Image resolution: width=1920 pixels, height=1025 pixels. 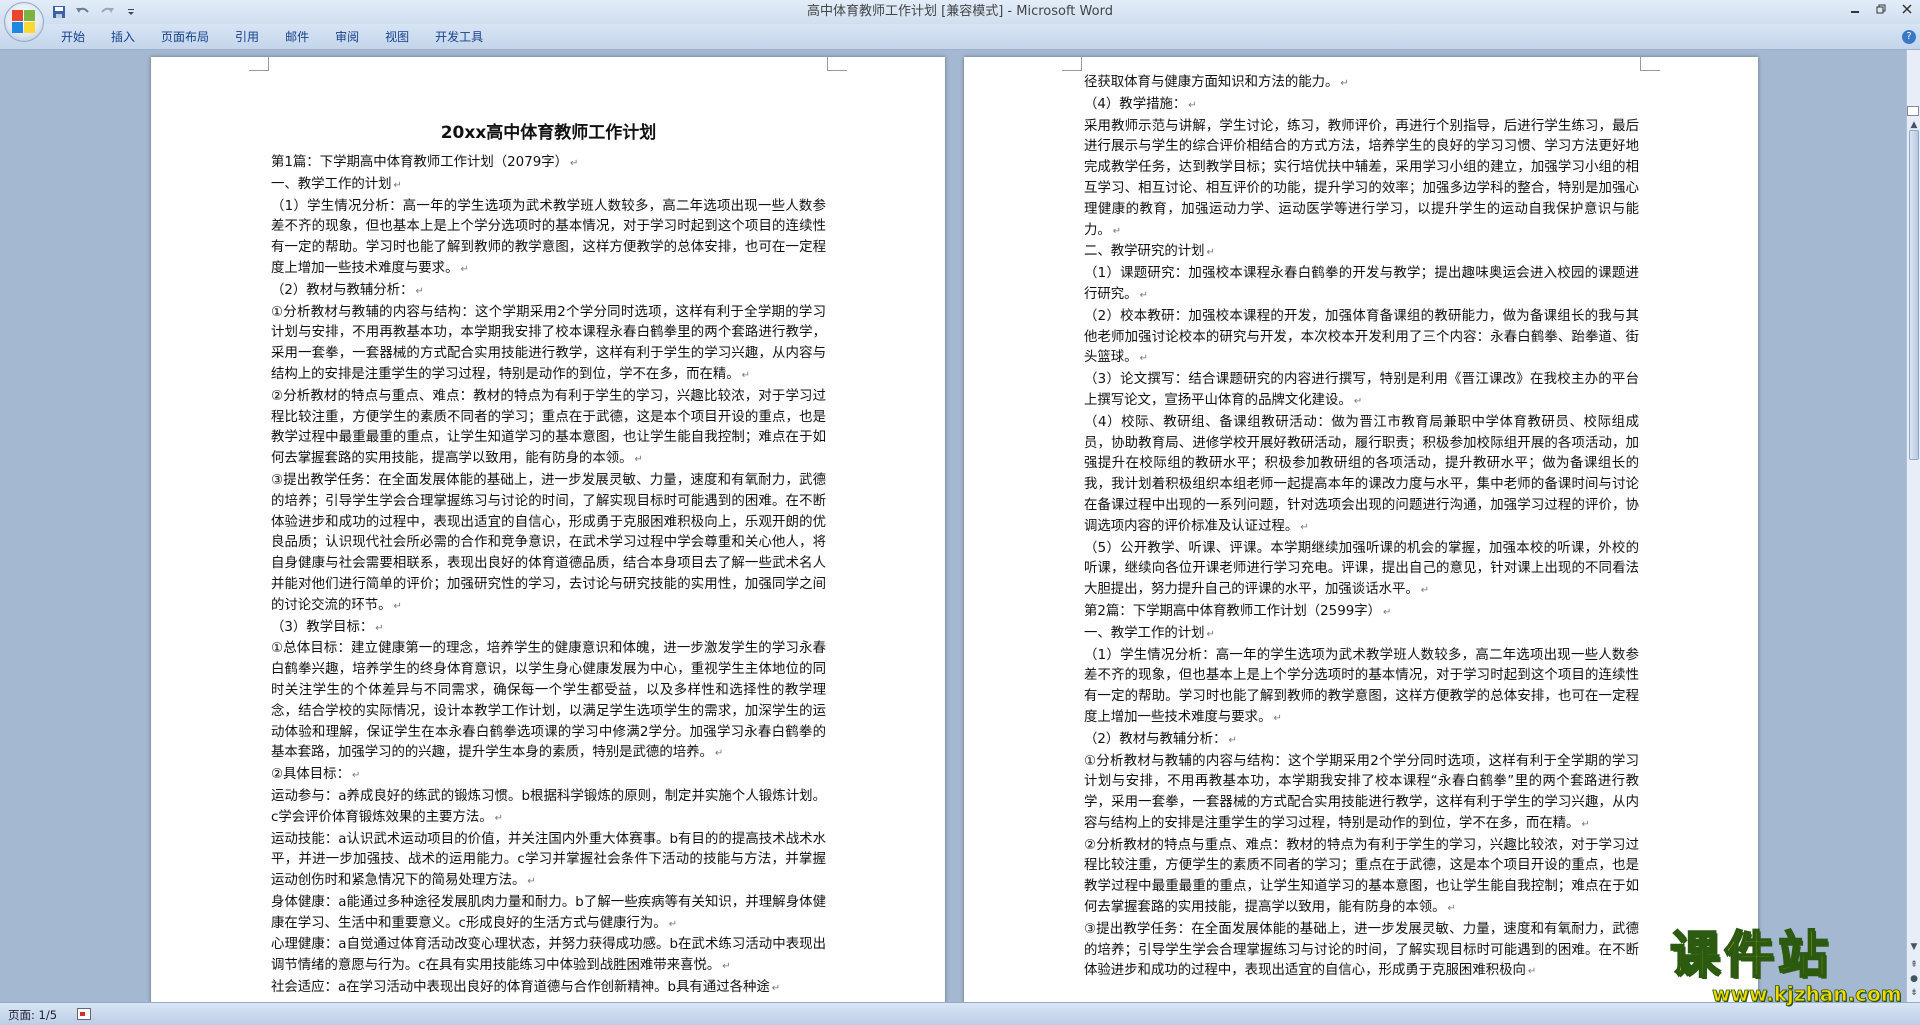 What do you see at coordinates (1361, 613) in the screenshot?
I see `paragraph: 第2篇：下学期高中体育教师工作计划（2599字）` at bounding box center [1361, 613].